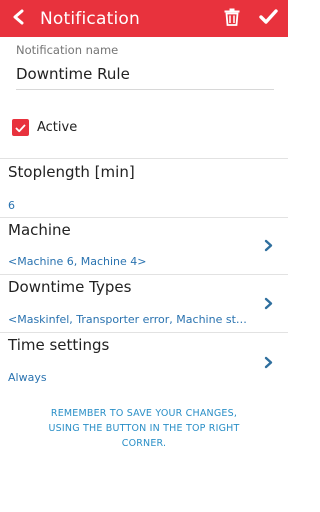  I want to click on stoplength-value: 6, so click(11, 205).